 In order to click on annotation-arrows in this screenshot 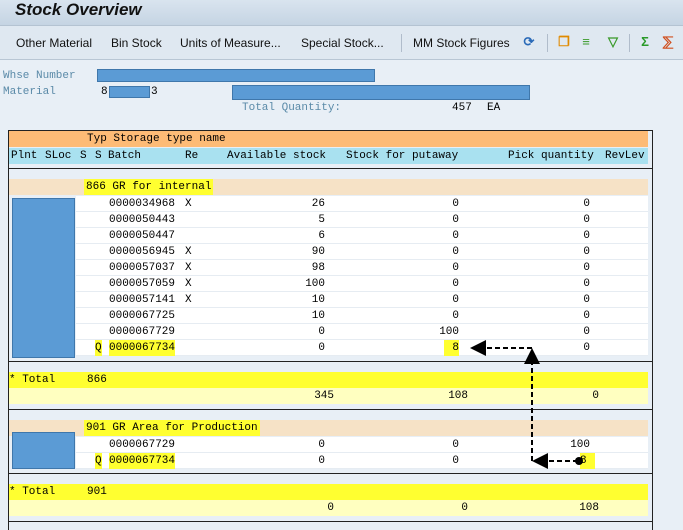, I will do `click(526, 404)`.